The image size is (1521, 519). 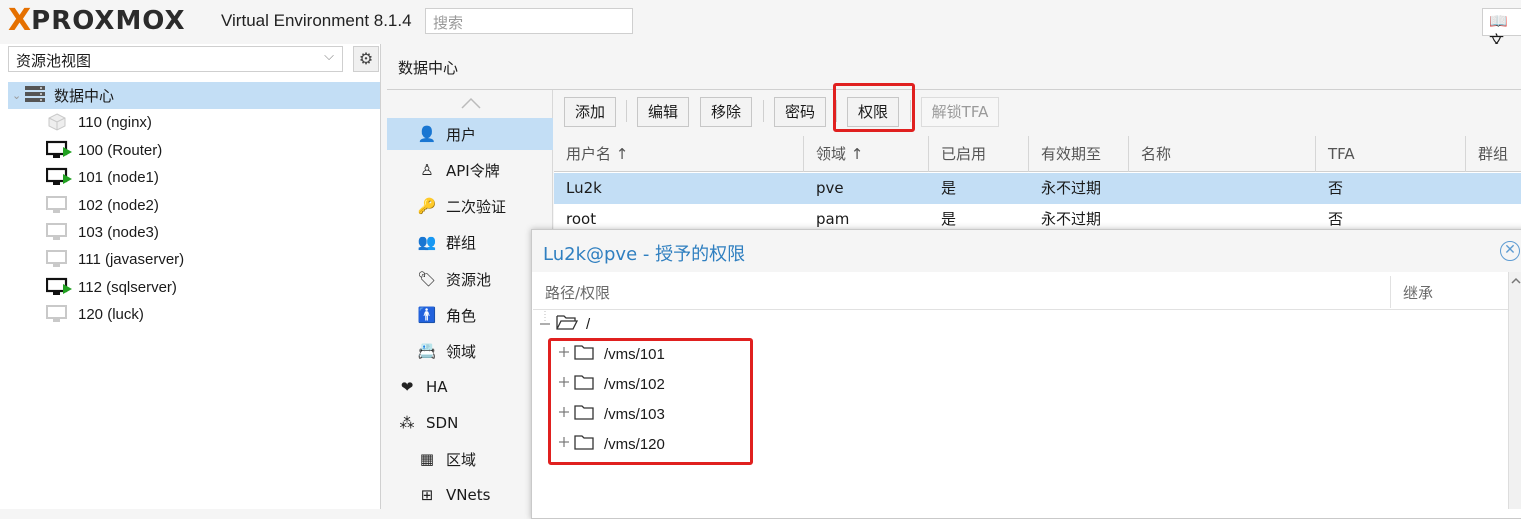 What do you see at coordinates (175, 59) in the screenshot?
I see `view-selector: 资源池视图 ⌵` at bounding box center [175, 59].